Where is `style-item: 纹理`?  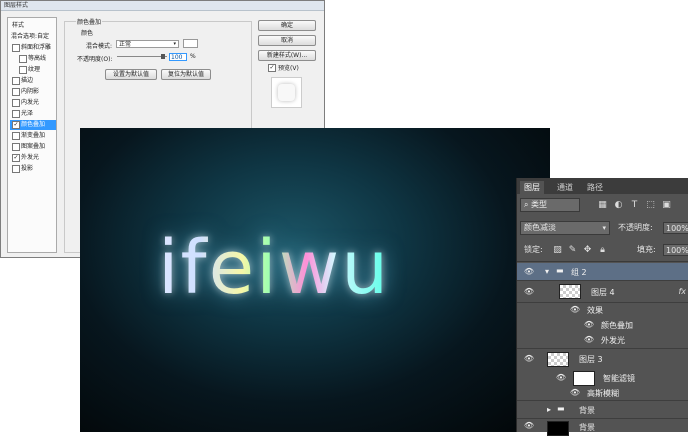 style-item: 纹理 is located at coordinates (33, 70).